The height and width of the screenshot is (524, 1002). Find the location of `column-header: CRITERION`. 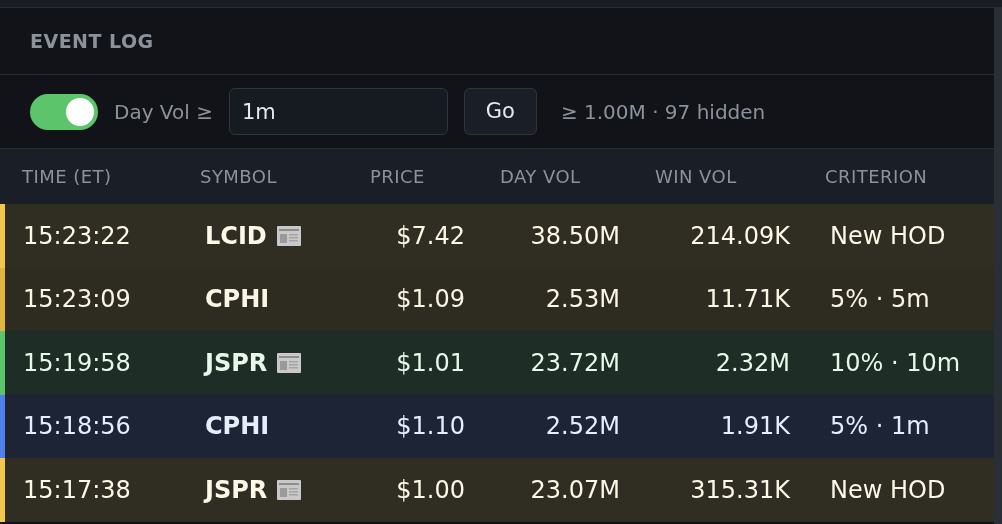

column-header: CRITERION is located at coordinates (876, 177).